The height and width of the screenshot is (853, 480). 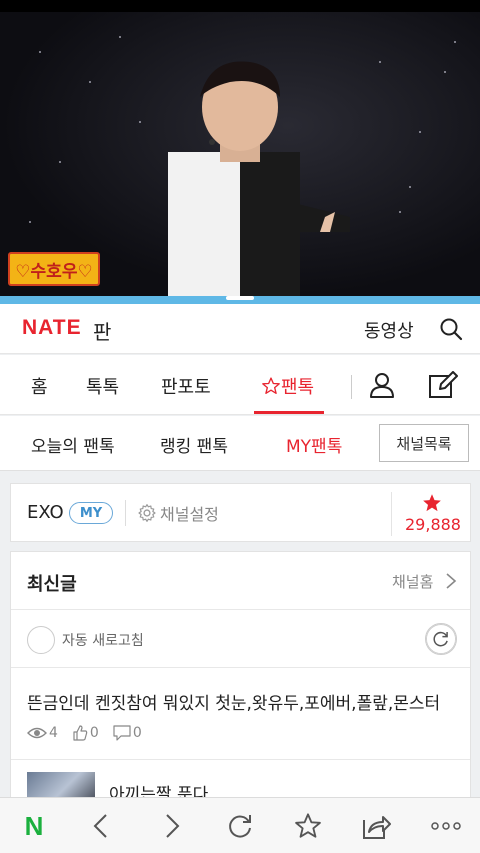 What do you see at coordinates (52, 328) in the screenshot?
I see `nate-logo: NATE` at bounding box center [52, 328].